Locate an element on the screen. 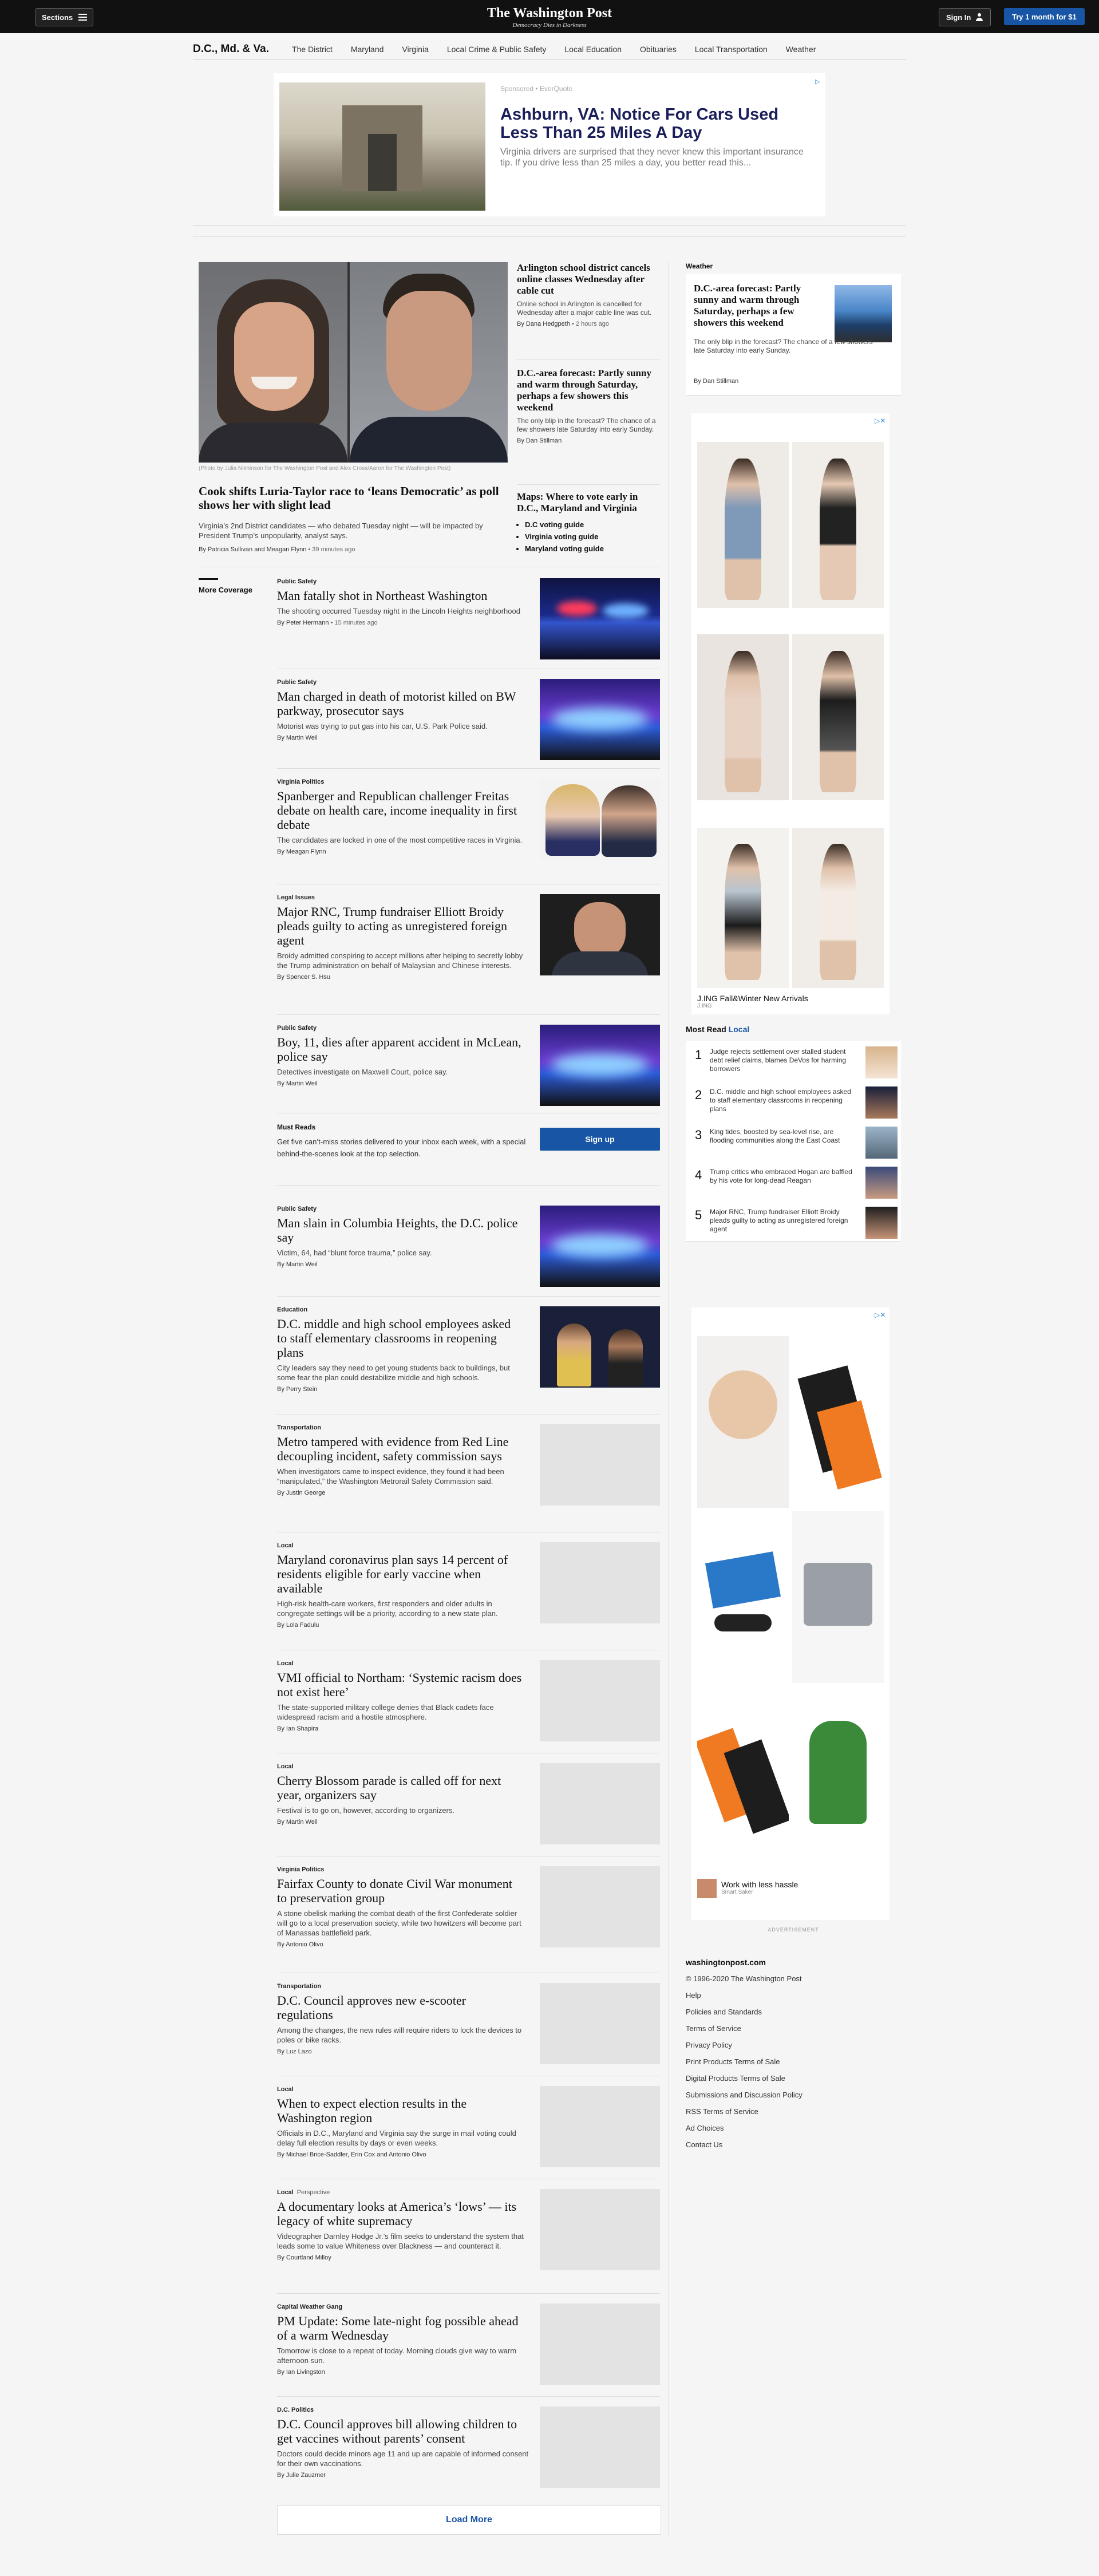  lead-photo is located at coordinates (353, 362).